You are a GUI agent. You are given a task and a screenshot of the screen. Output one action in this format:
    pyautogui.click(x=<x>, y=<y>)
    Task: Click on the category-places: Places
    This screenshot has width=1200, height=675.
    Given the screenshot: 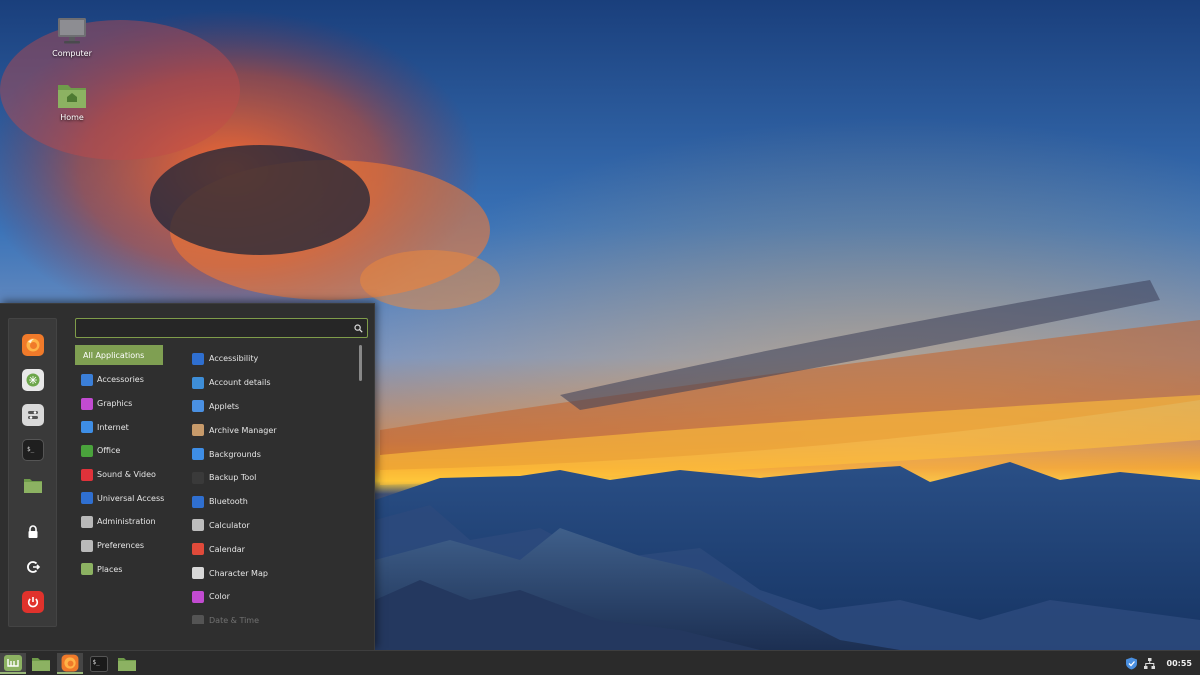 What is the action you would take?
    pyautogui.click(x=119, y=570)
    